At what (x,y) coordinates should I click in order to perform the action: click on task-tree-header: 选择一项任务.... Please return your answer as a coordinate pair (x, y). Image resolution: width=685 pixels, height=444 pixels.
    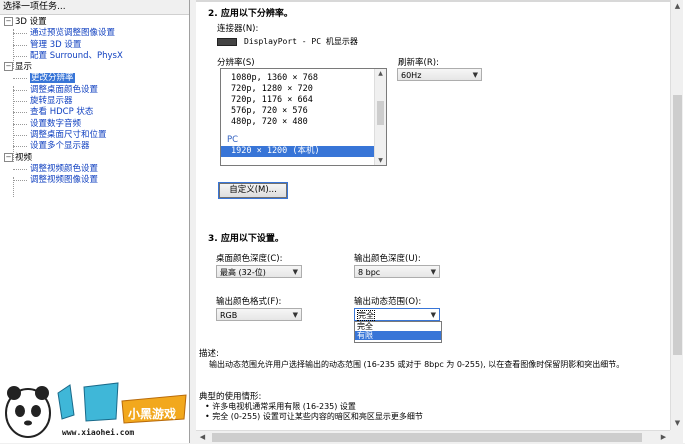
    Looking at the image, I should click on (94, 7).